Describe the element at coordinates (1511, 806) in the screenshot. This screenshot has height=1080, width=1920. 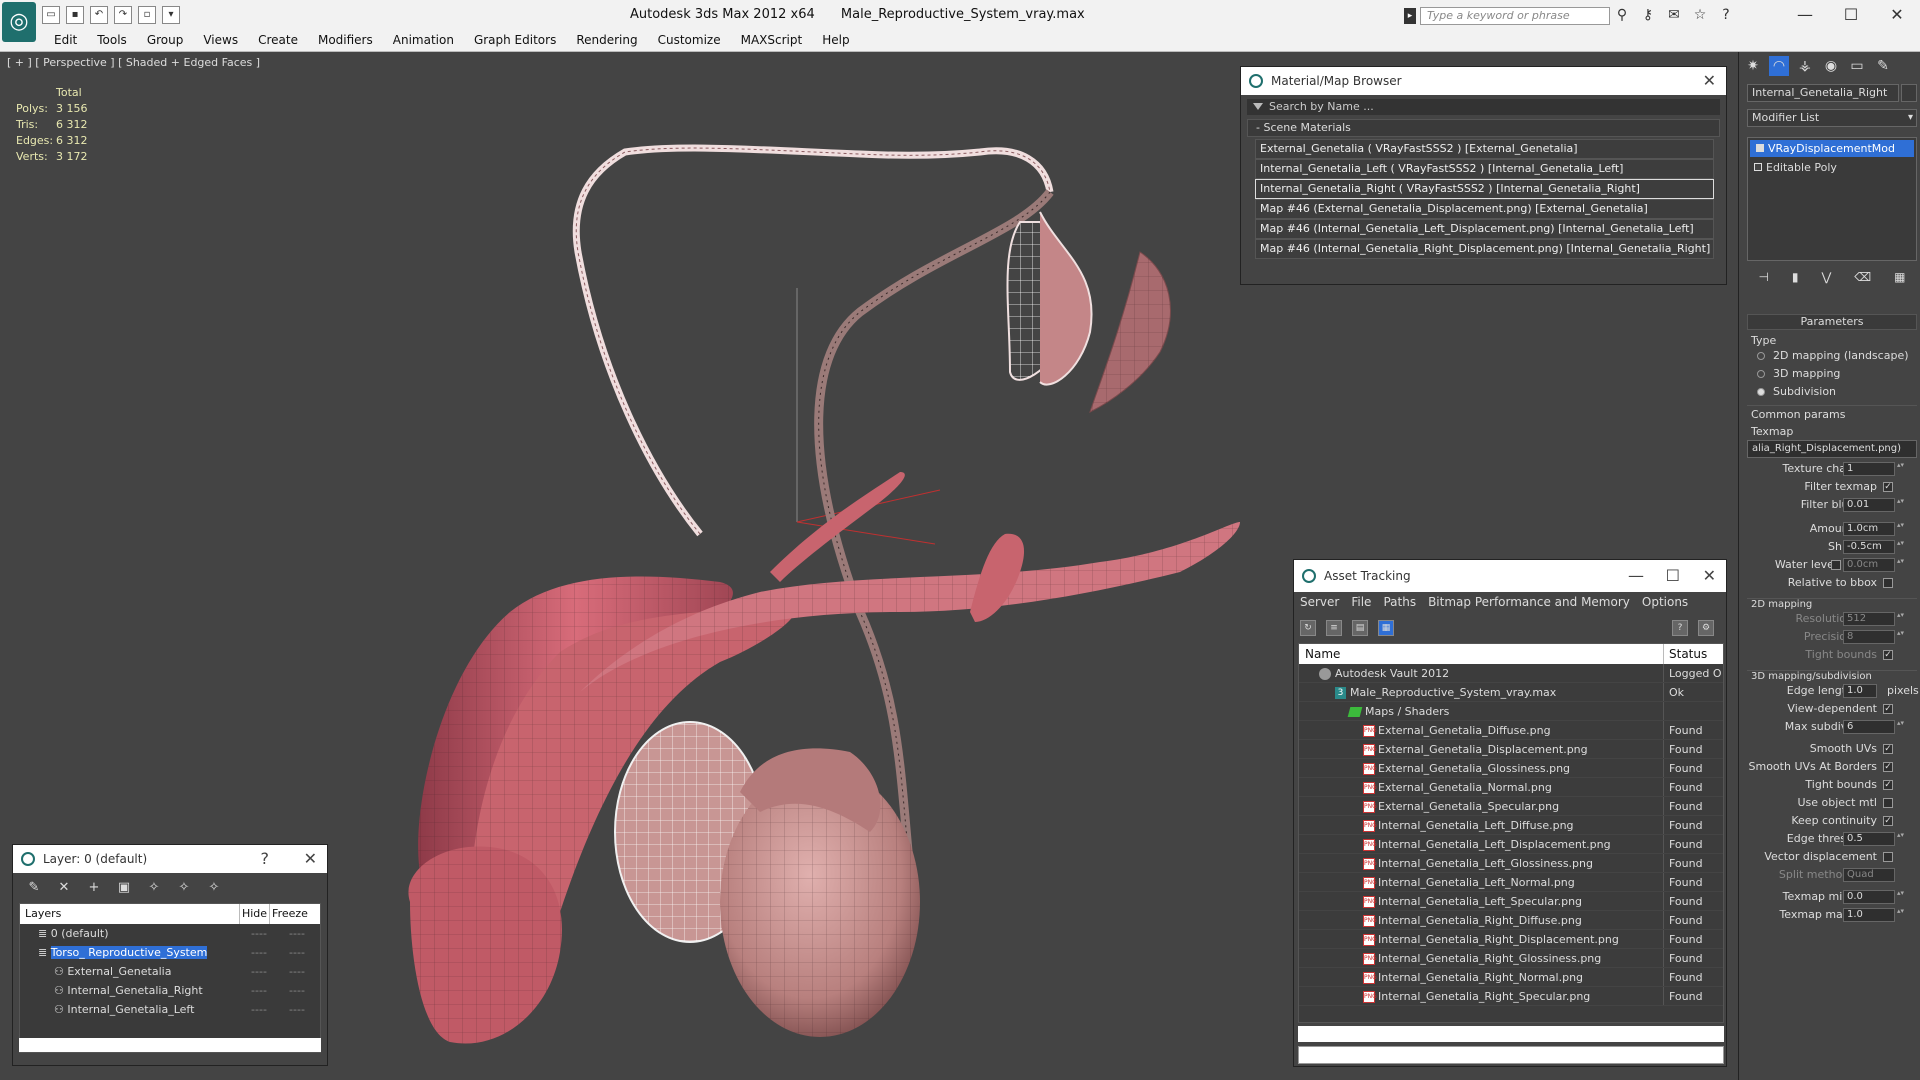
I see `asset-row: PNGExternal_Genetalia_Specular.png Found` at that location.